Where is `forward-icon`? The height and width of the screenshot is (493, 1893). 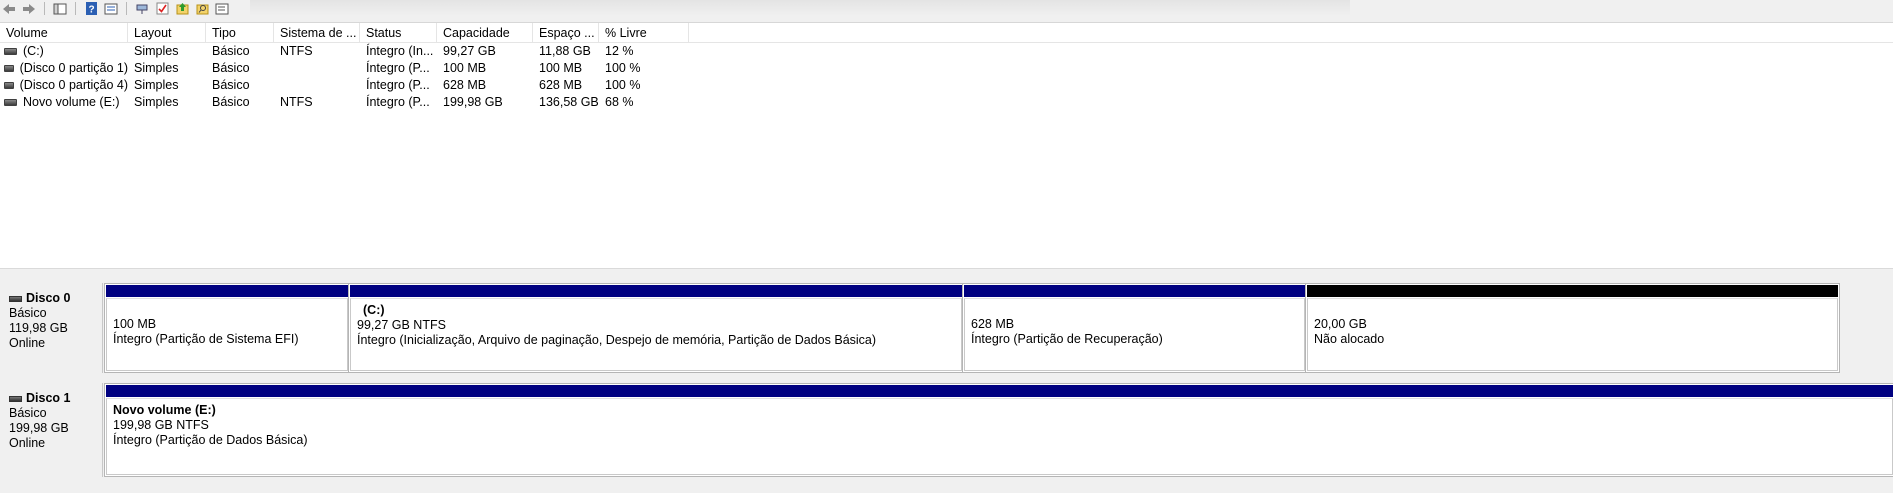 forward-icon is located at coordinates (29, 8).